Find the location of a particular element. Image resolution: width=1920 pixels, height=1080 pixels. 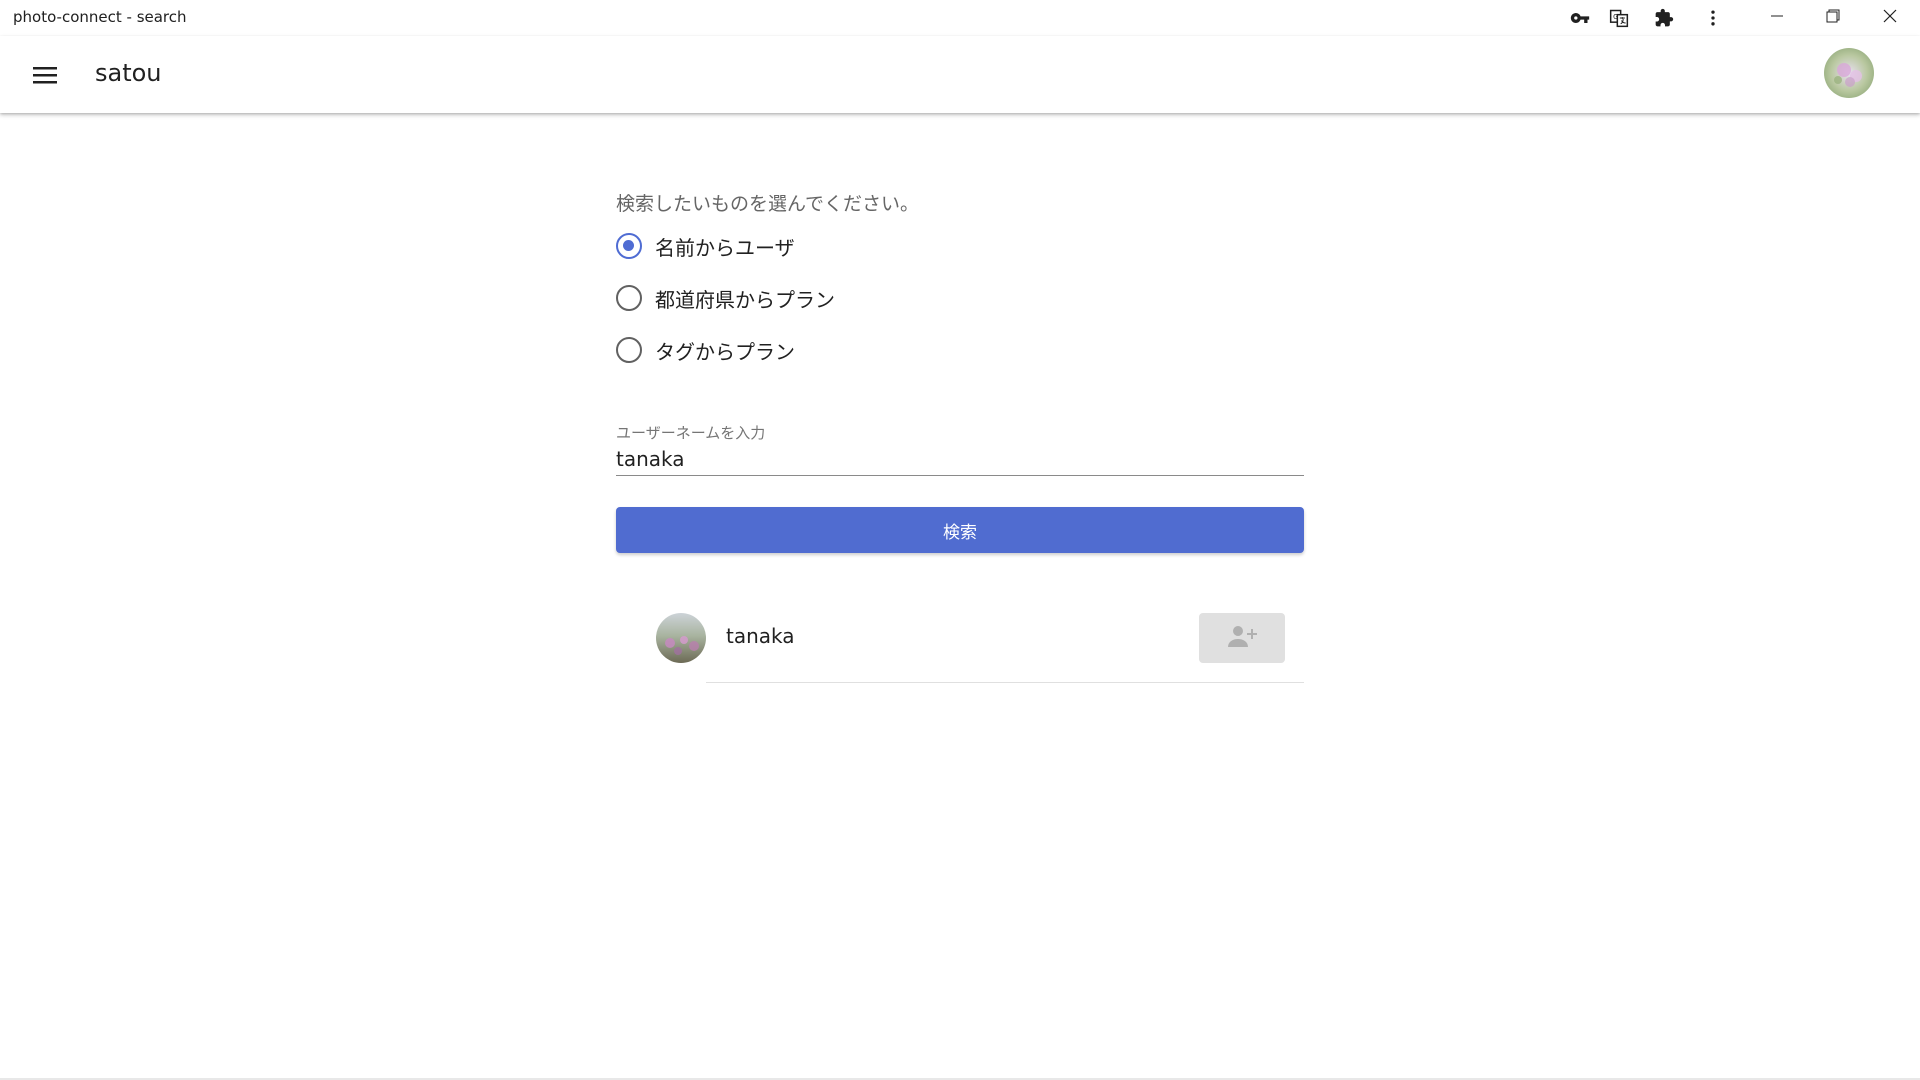

add-friend-button is located at coordinates (1242, 638).